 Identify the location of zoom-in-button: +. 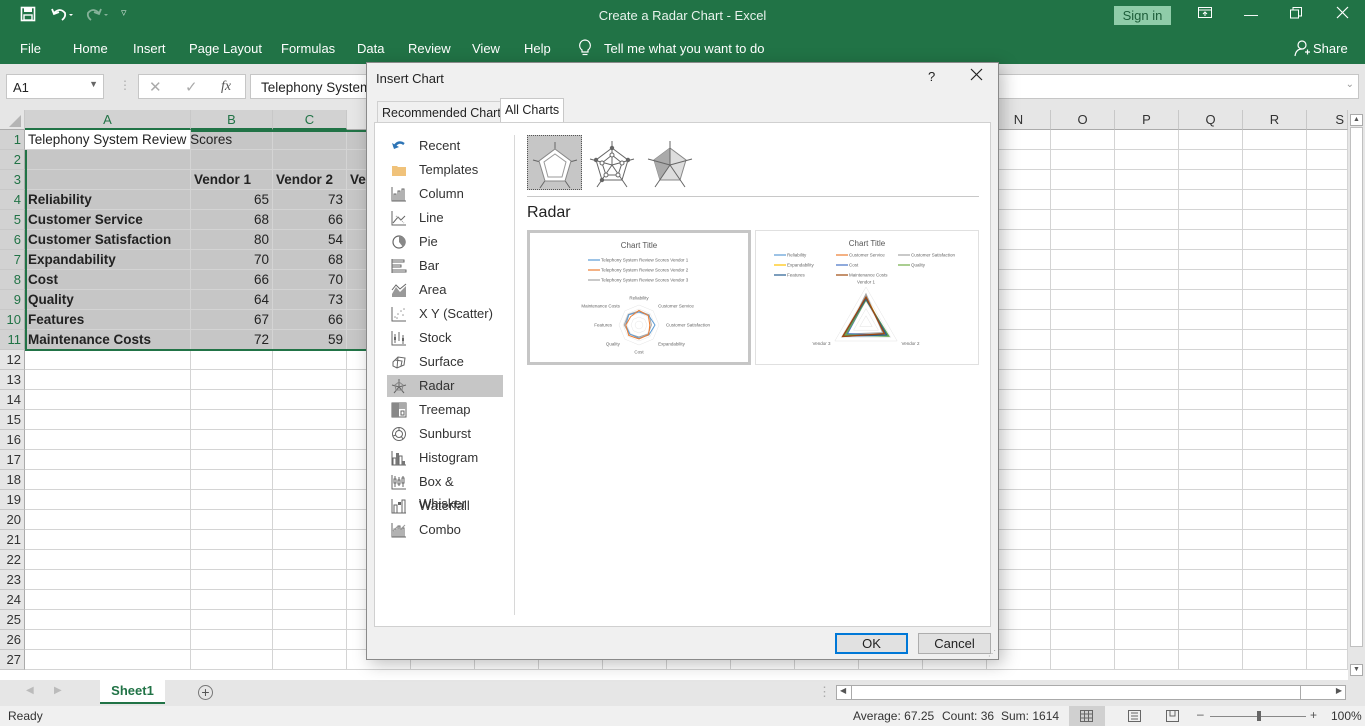
(1313, 715).